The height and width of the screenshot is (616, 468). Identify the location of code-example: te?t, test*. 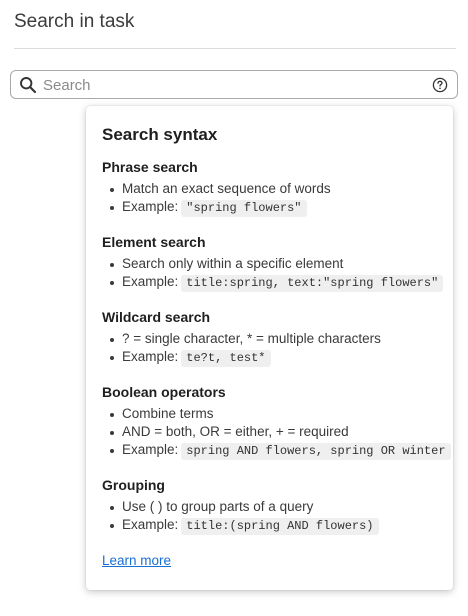
(226, 358).